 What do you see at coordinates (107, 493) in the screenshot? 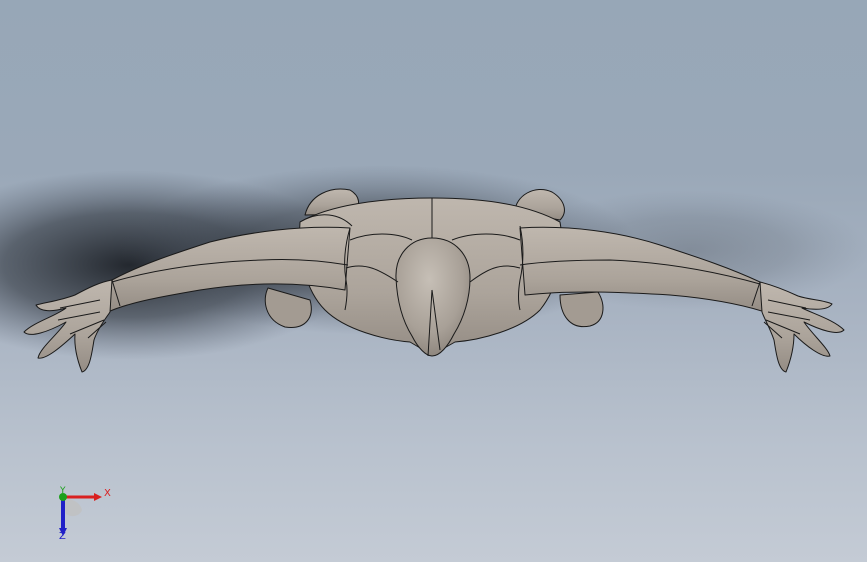
I see `triad-x-label: X` at bounding box center [107, 493].